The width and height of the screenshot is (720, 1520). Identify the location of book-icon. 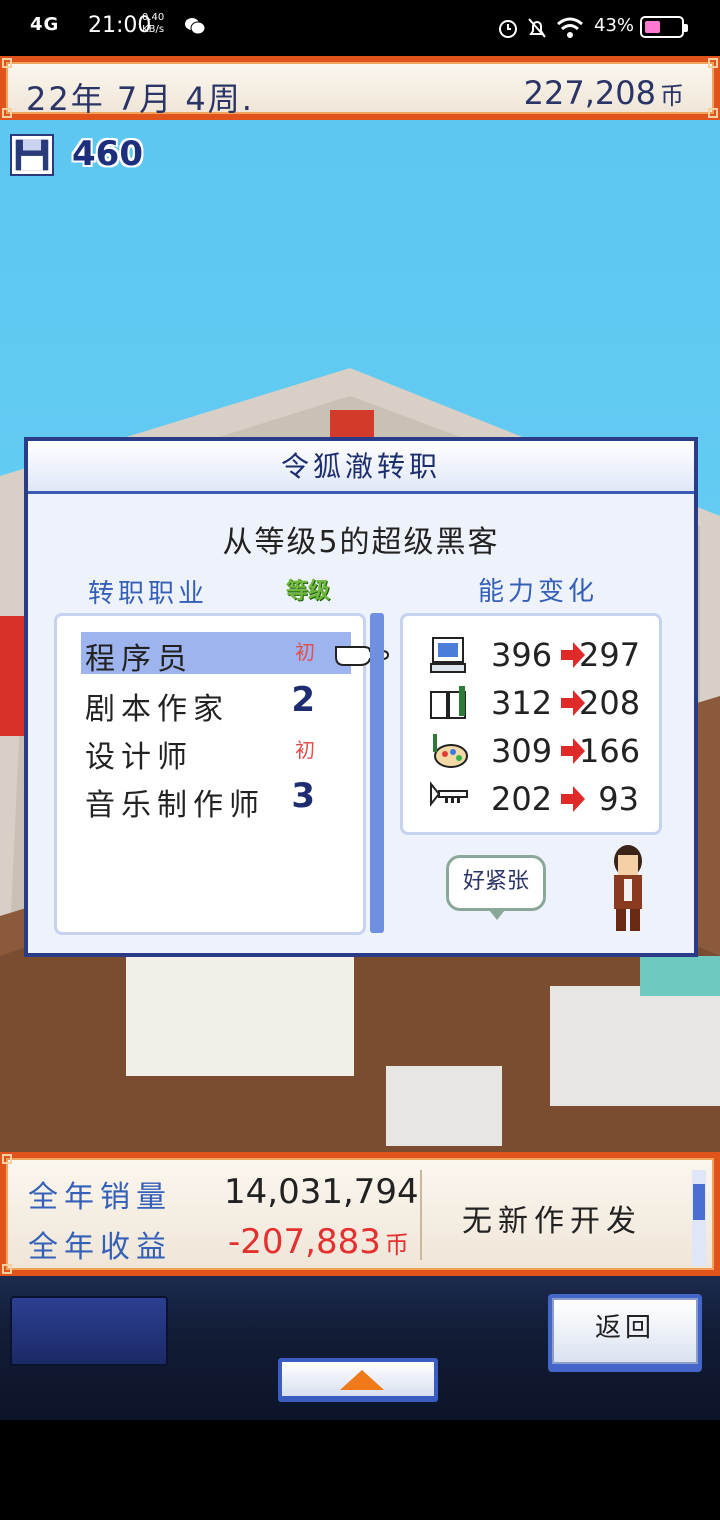
(448, 702).